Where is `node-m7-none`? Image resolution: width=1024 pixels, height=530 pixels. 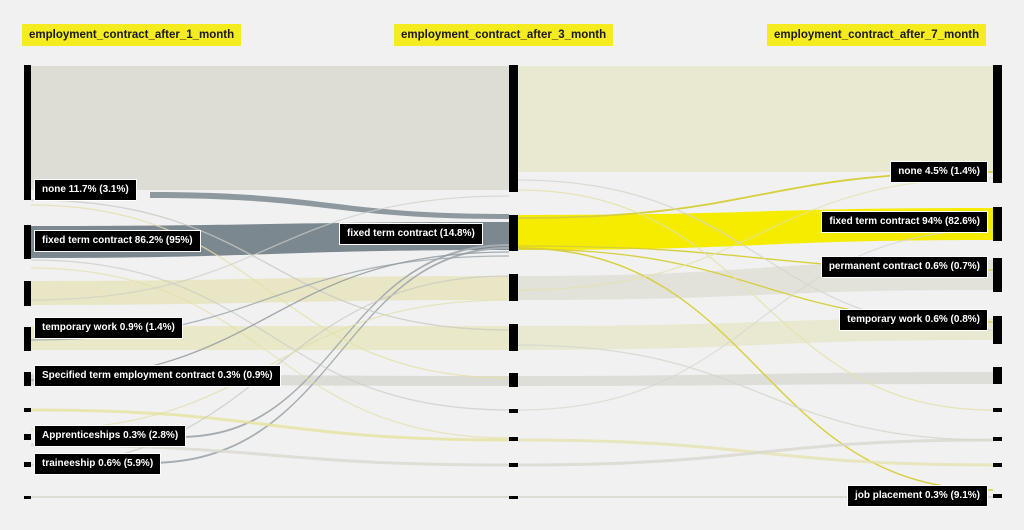 node-m7-none is located at coordinates (997, 124).